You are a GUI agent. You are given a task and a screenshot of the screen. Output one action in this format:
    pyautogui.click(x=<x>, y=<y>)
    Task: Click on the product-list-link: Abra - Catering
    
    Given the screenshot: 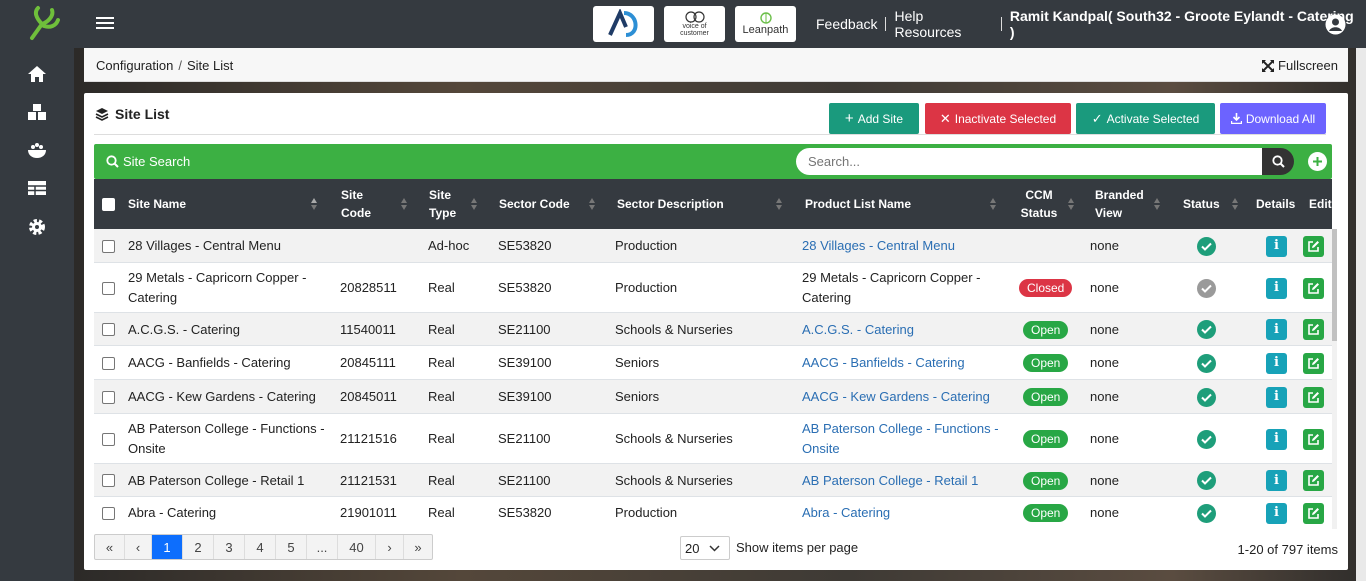 What is the action you would take?
    pyautogui.click(x=902, y=513)
    